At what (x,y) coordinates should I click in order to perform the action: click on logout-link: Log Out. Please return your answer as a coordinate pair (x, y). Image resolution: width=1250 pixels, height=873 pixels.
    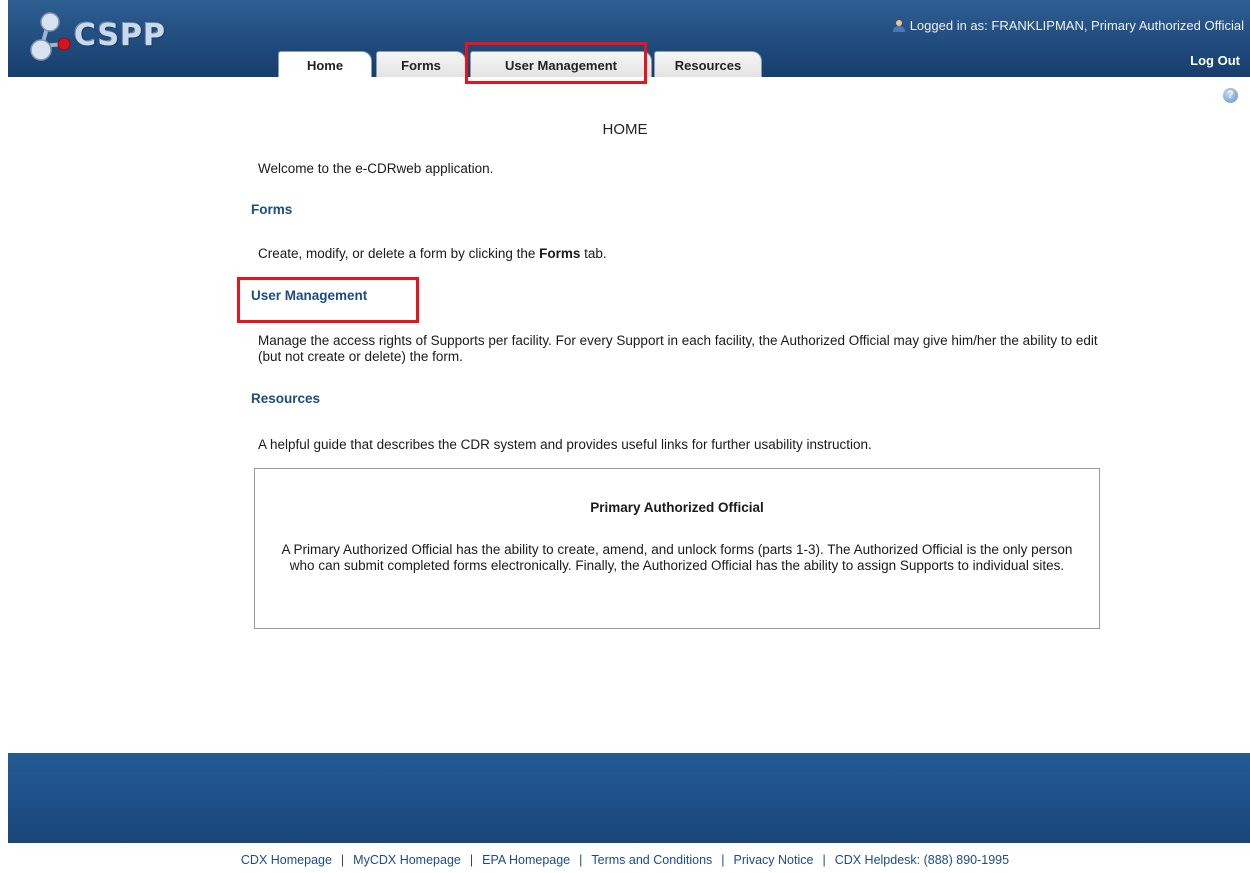
    Looking at the image, I should click on (1215, 60).